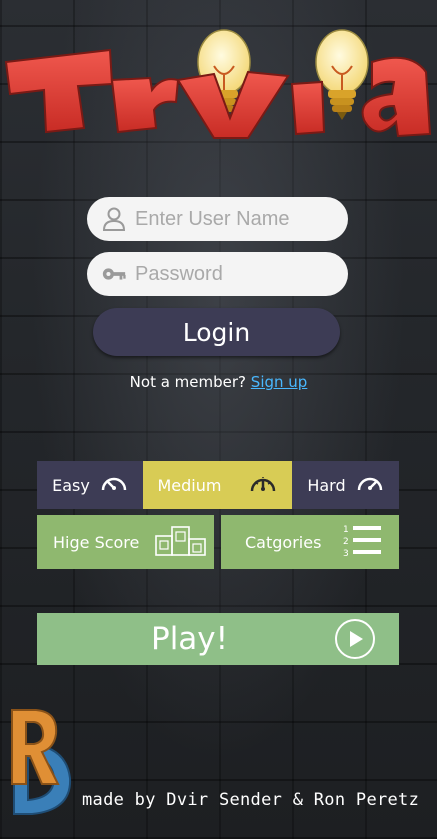  What do you see at coordinates (370, 485) in the screenshot?
I see `speedometer-high-icon` at bounding box center [370, 485].